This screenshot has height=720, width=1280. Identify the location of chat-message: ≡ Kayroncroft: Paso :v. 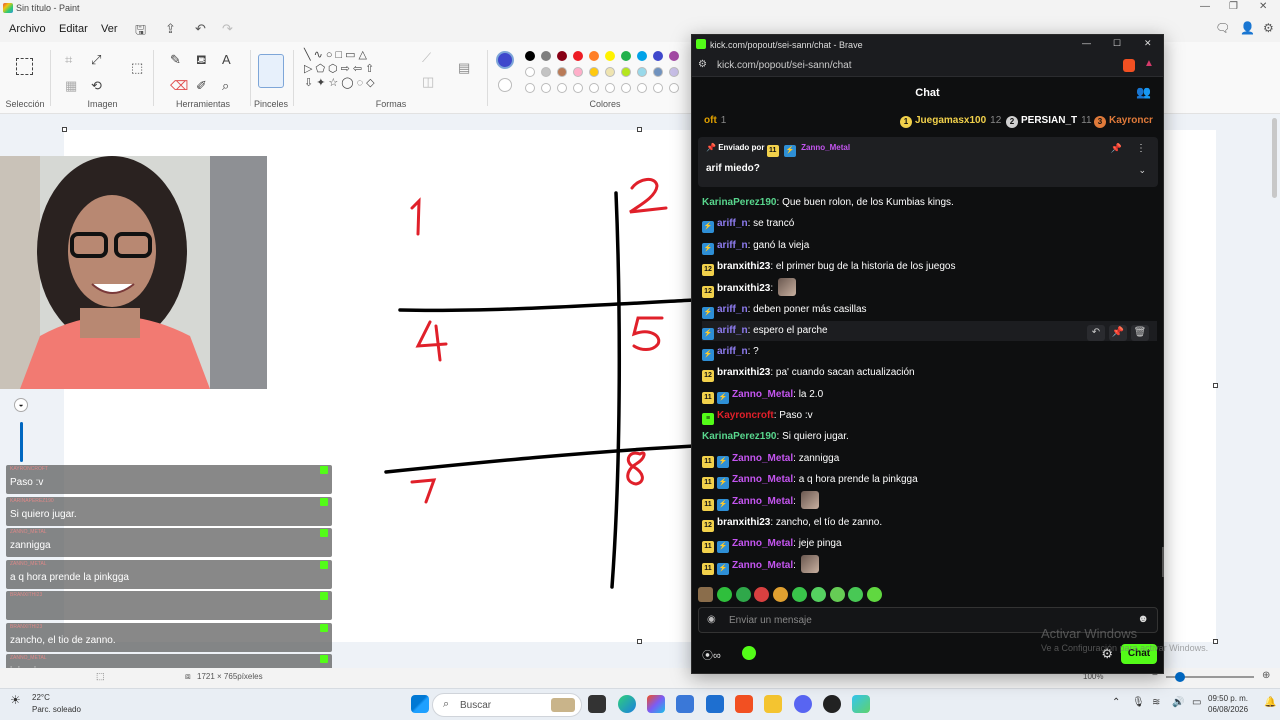
(929, 416).